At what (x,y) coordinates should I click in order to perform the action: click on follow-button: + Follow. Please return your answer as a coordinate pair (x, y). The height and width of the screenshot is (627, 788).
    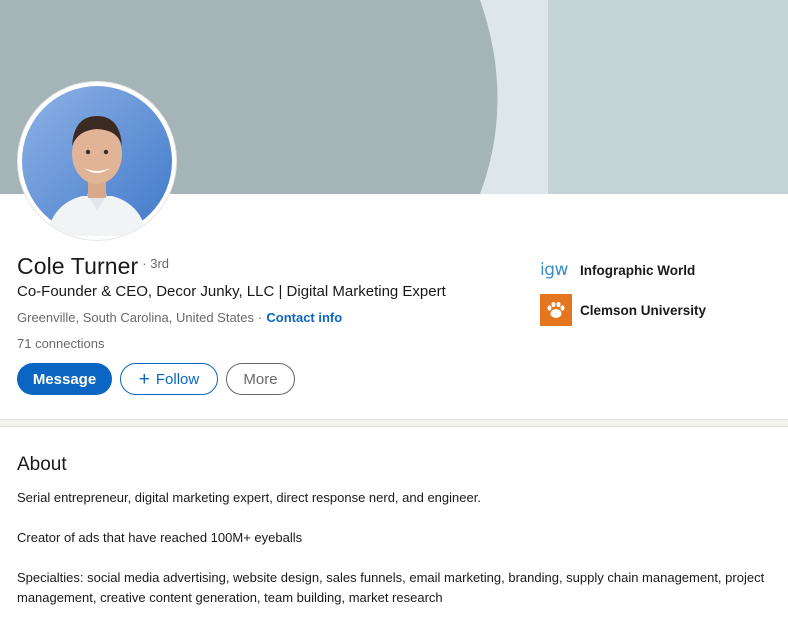
    Looking at the image, I should click on (169, 379).